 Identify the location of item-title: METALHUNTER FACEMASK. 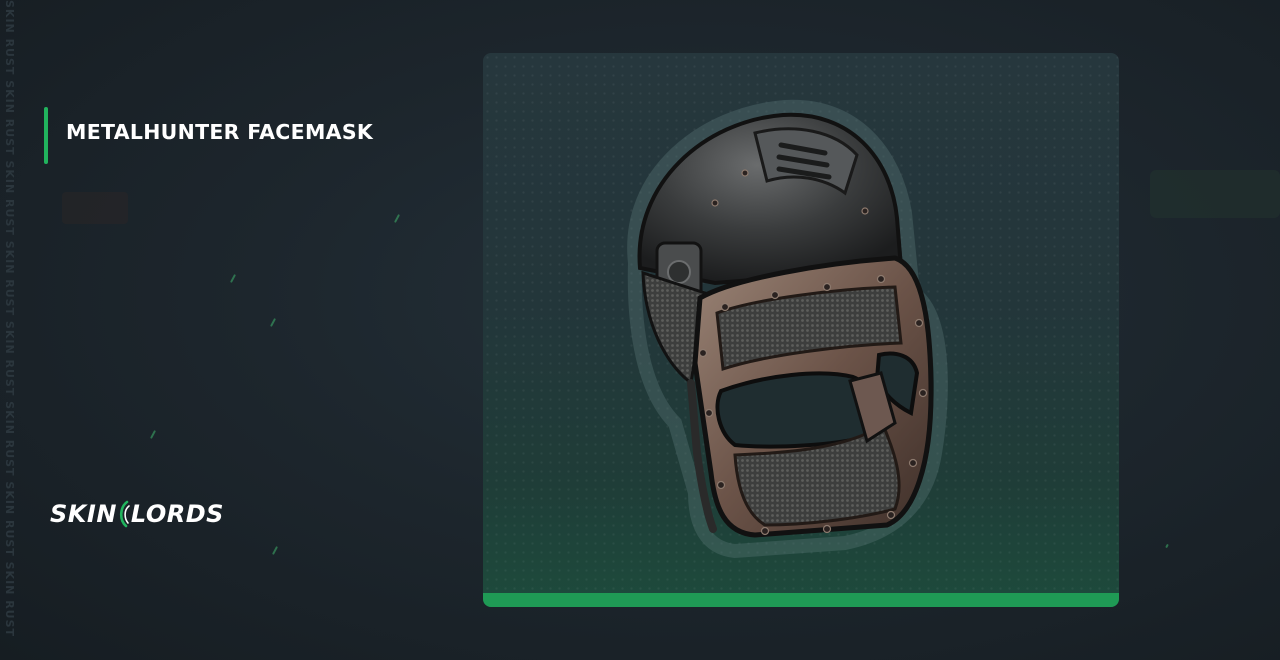
(220, 132).